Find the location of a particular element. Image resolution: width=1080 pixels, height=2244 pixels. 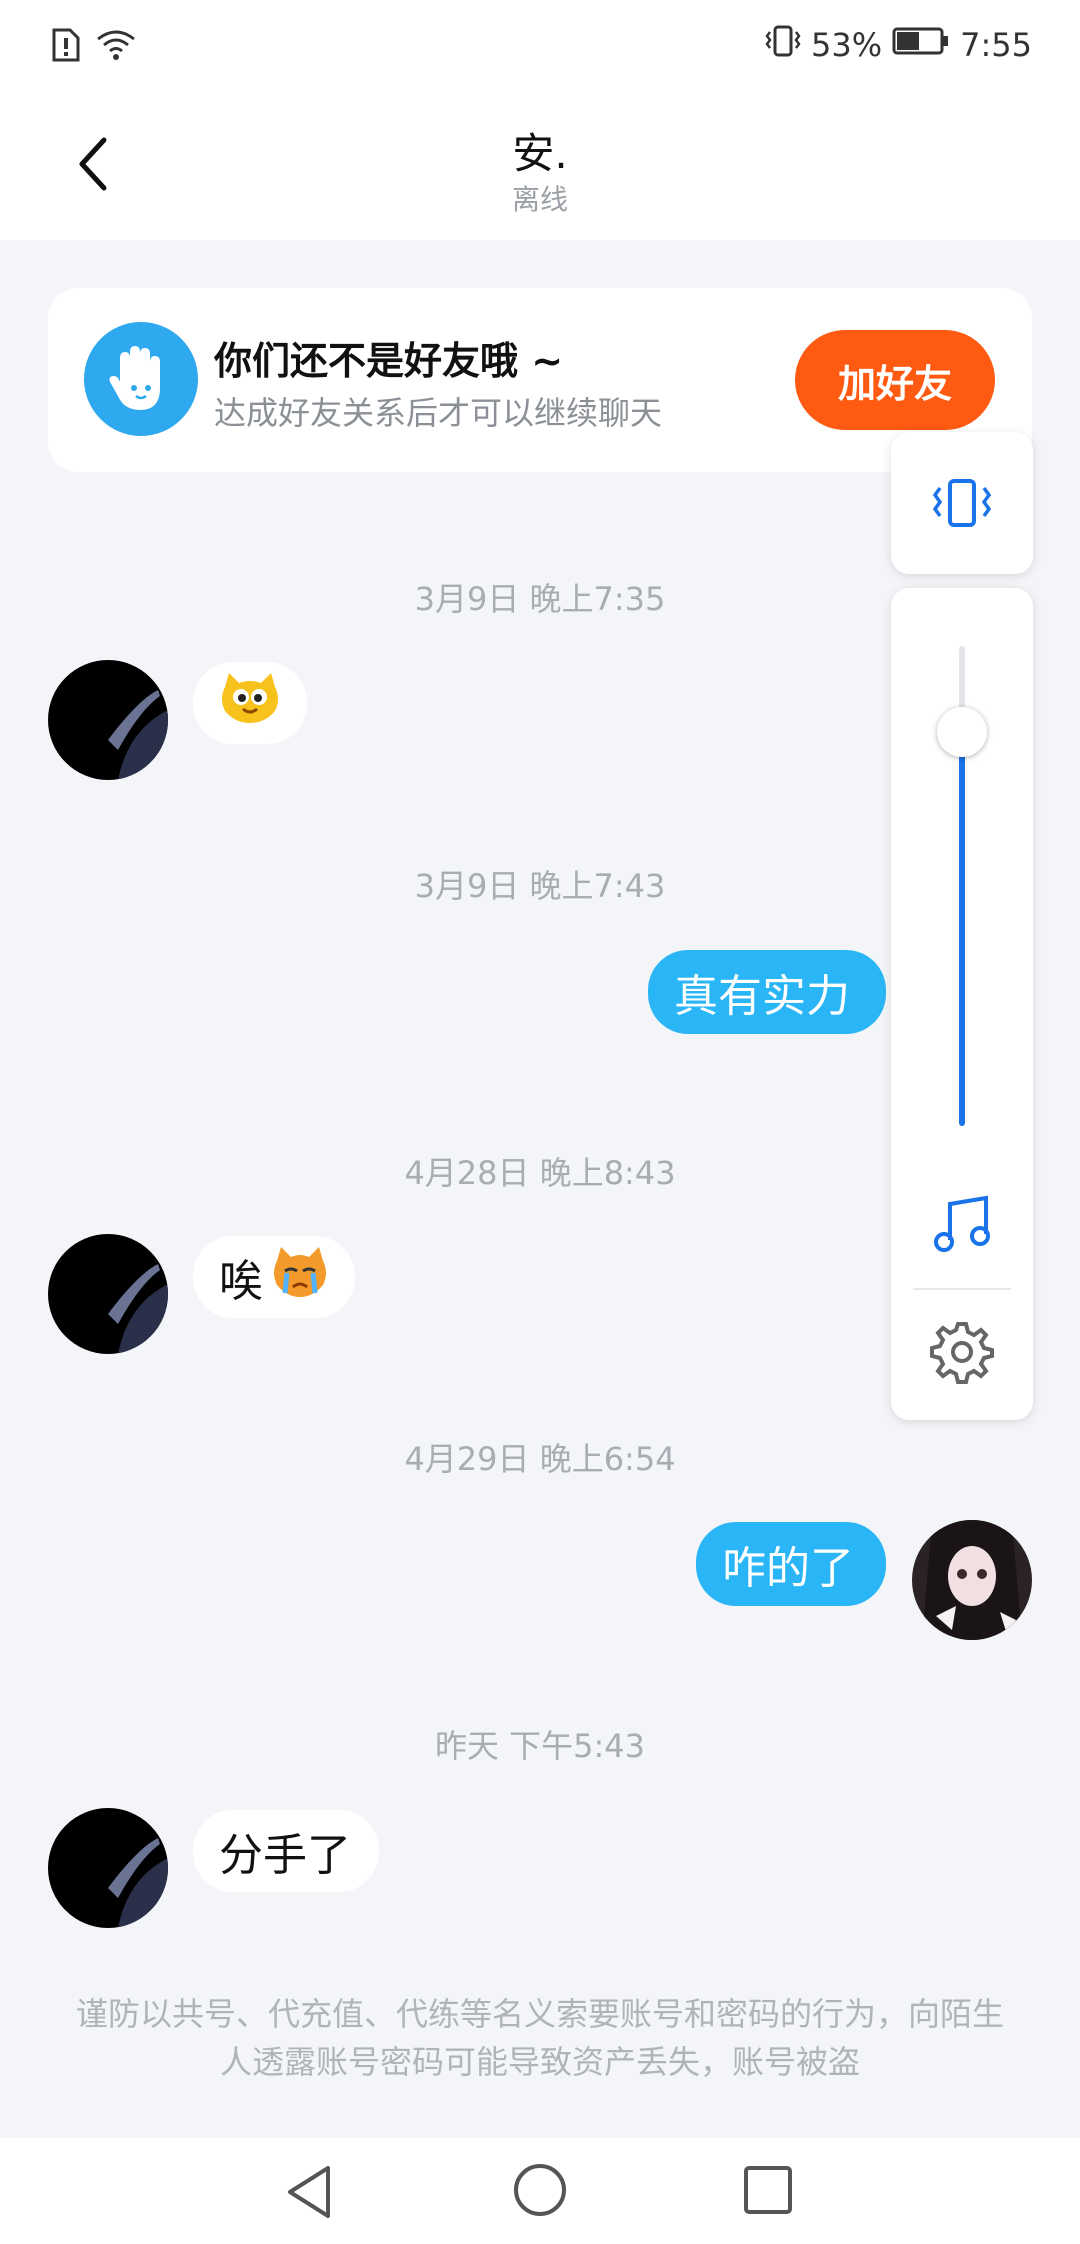

banner-title: 你们还不是好友哦 ~ is located at coordinates (389, 361).